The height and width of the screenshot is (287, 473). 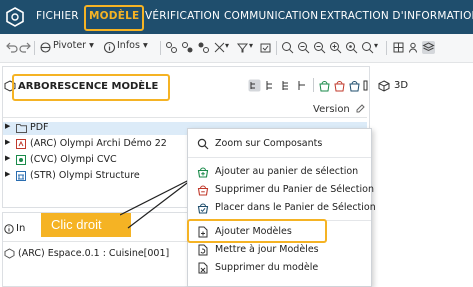 What do you see at coordinates (376, 45) in the screenshot?
I see `zoom-dropdown-arrow: ▾` at bounding box center [376, 45].